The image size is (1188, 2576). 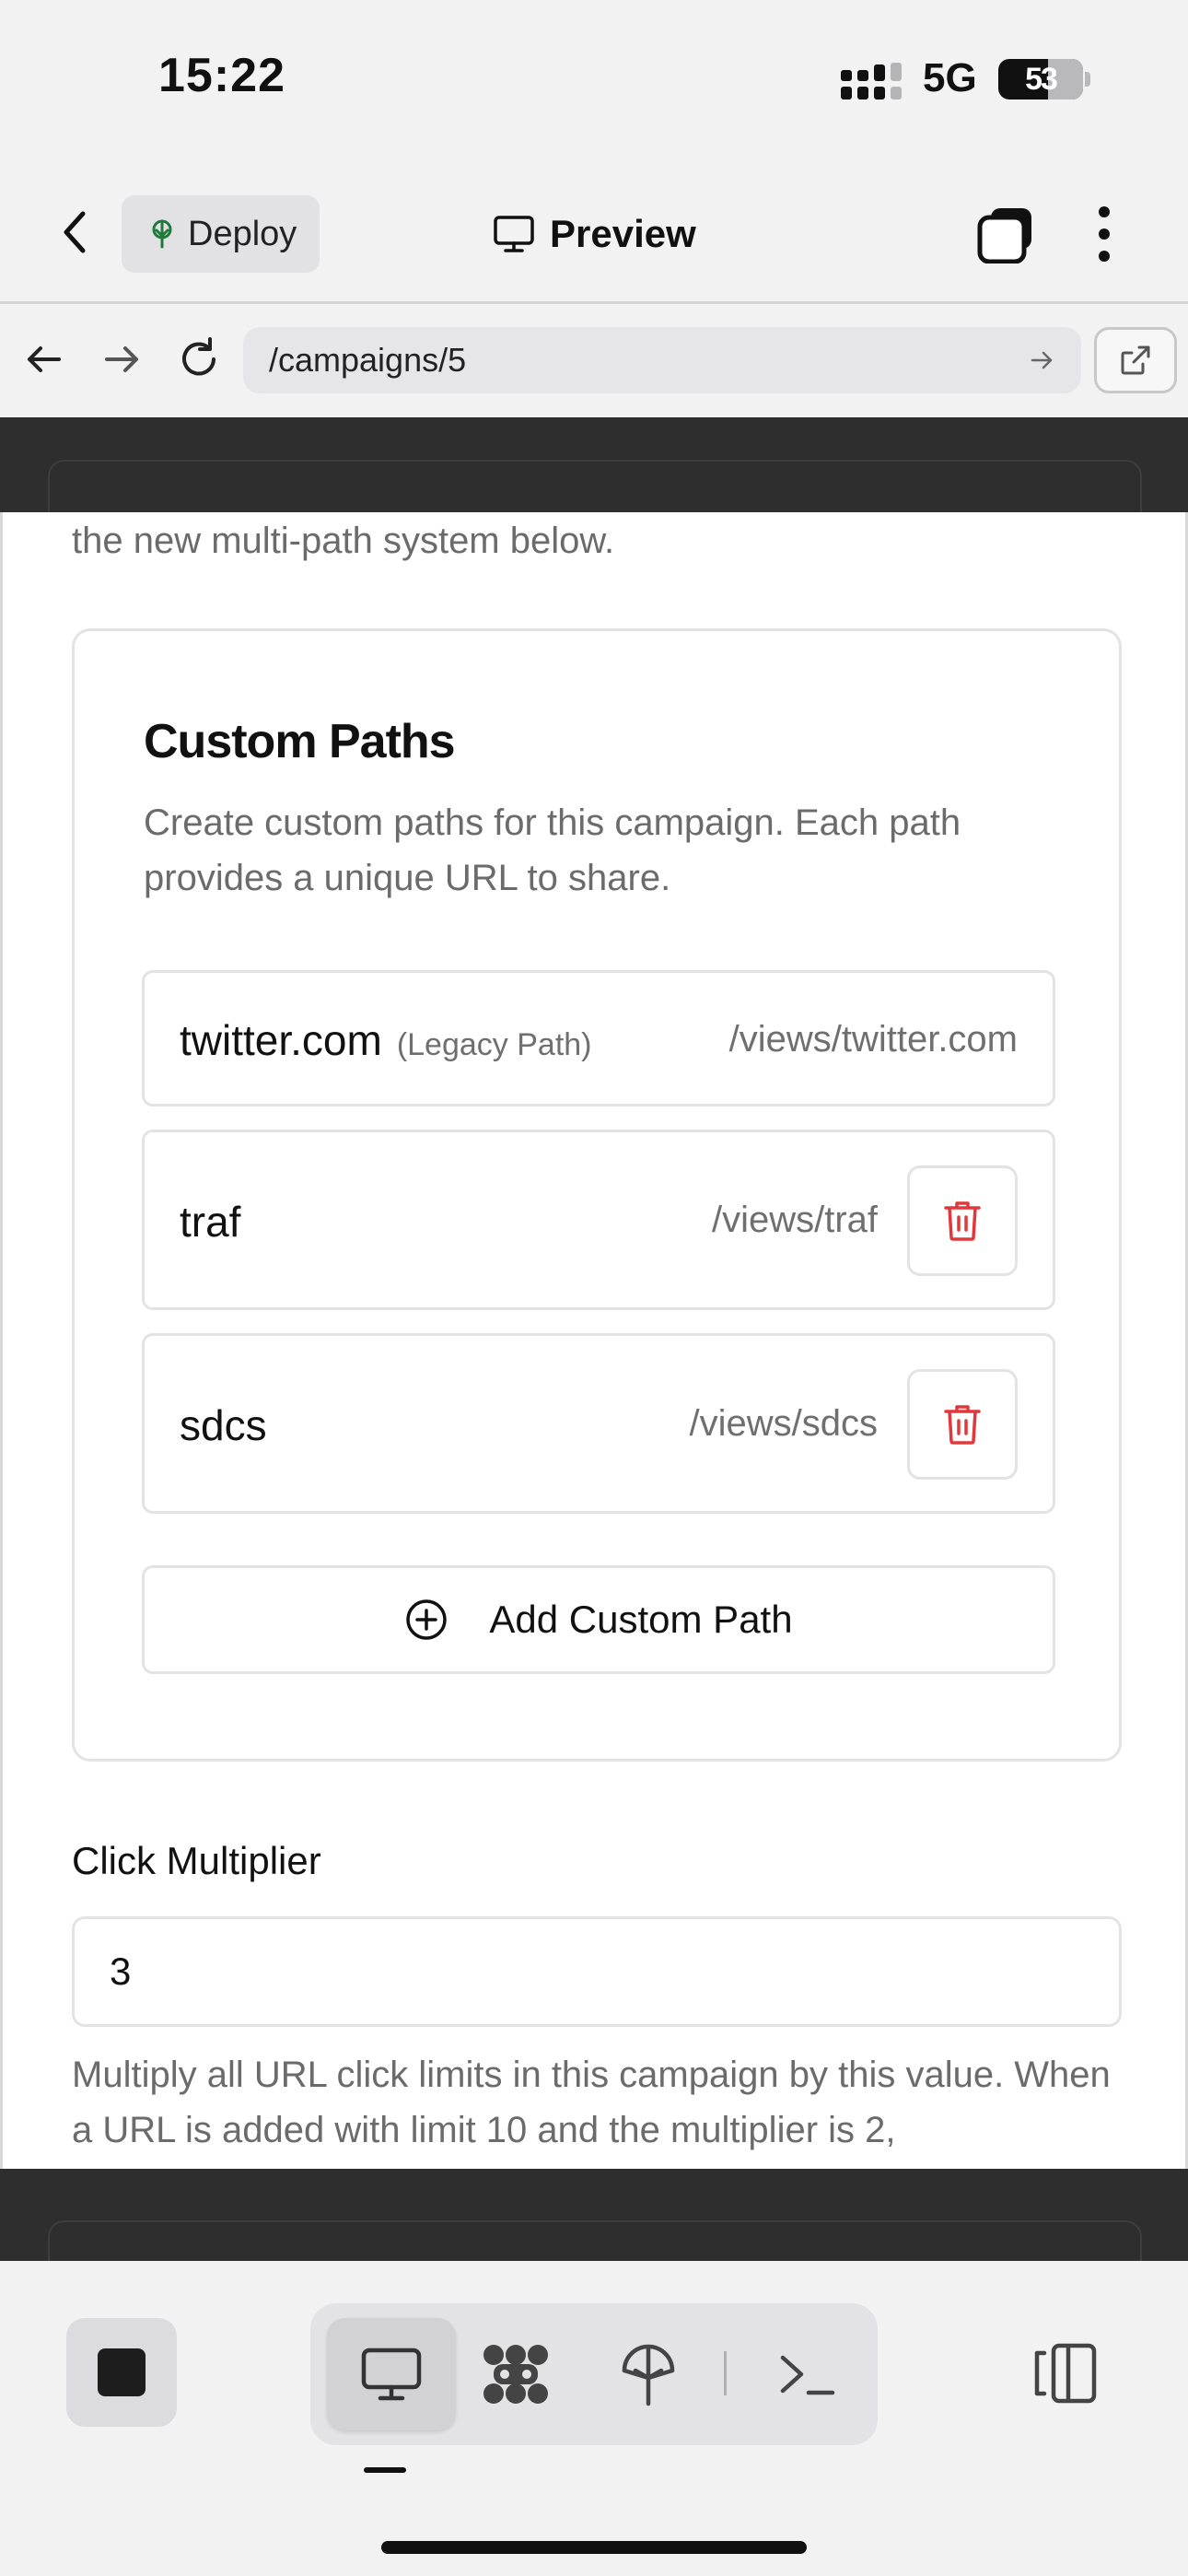 What do you see at coordinates (427, 1619) in the screenshot?
I see `plus-circle-icon` at bounding box center [427, 1619].